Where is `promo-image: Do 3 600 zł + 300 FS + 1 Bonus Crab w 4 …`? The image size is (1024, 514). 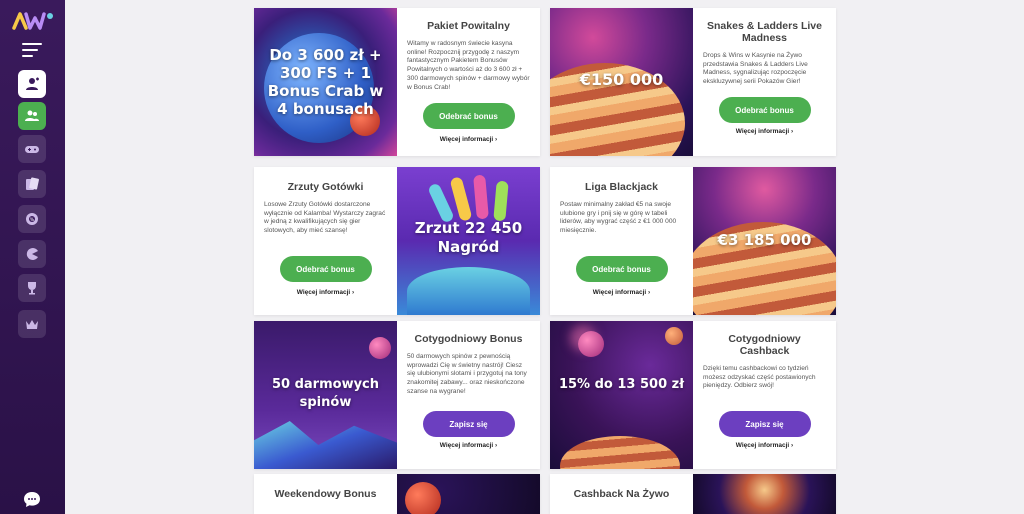
promo-image: Do 3 600 zł + 300 FS + 1 Bonus Crab w 4 … is located at coordinates (325, 82).